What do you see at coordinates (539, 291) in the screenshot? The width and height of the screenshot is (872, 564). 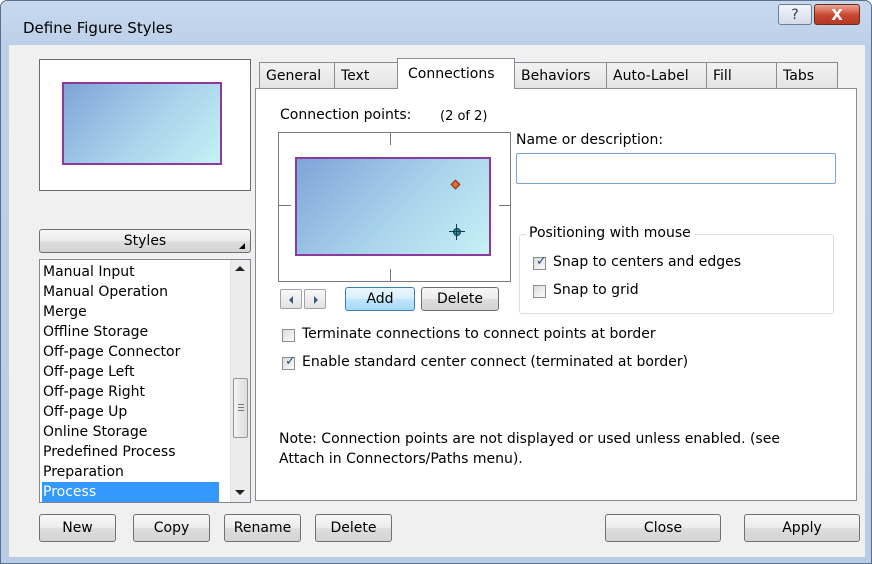 I see `snap-grid-checkbox` at bounding box center [539, 291].